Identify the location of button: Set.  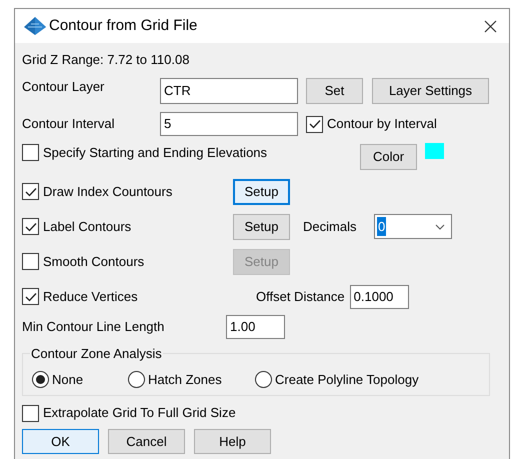
(334, 91).